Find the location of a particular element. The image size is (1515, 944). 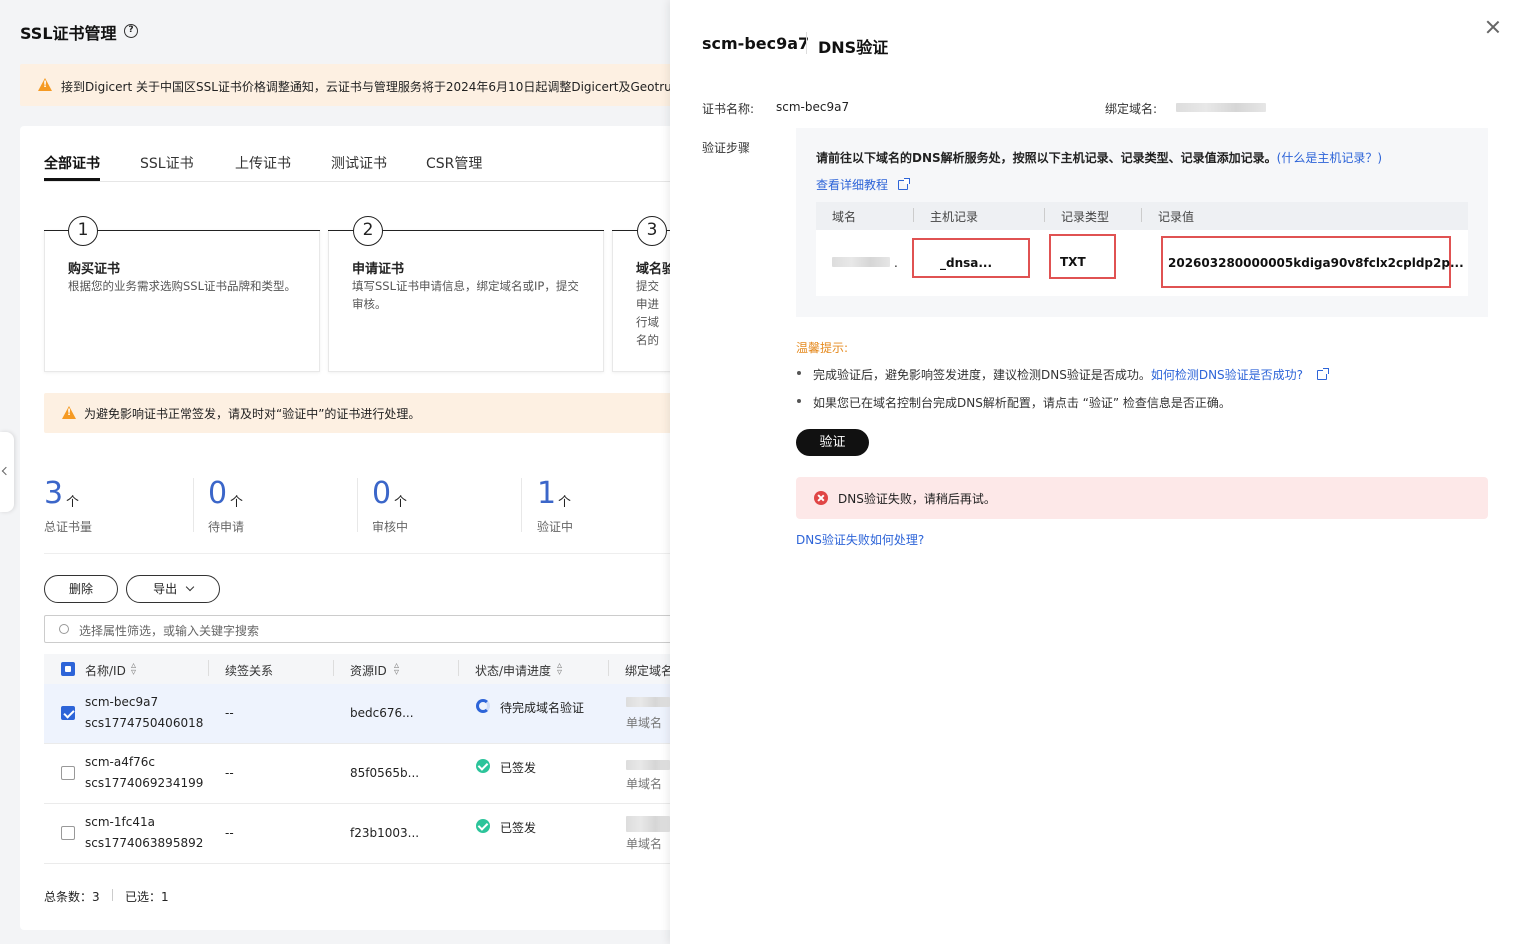

error-text: DNS验证失败，请稍后再试。 is located at coordinates (917, 499).